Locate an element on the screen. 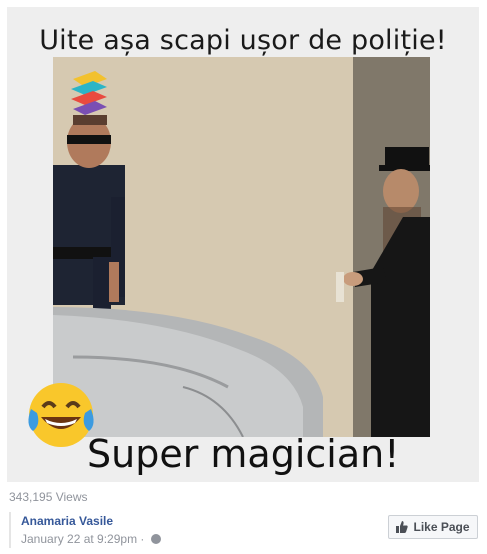 Image resolution: width=487 pixels, height=554 pixels. page-info: Anamaria Vasile January 22 at 9:29pm · is located at coordinates (85, 530).